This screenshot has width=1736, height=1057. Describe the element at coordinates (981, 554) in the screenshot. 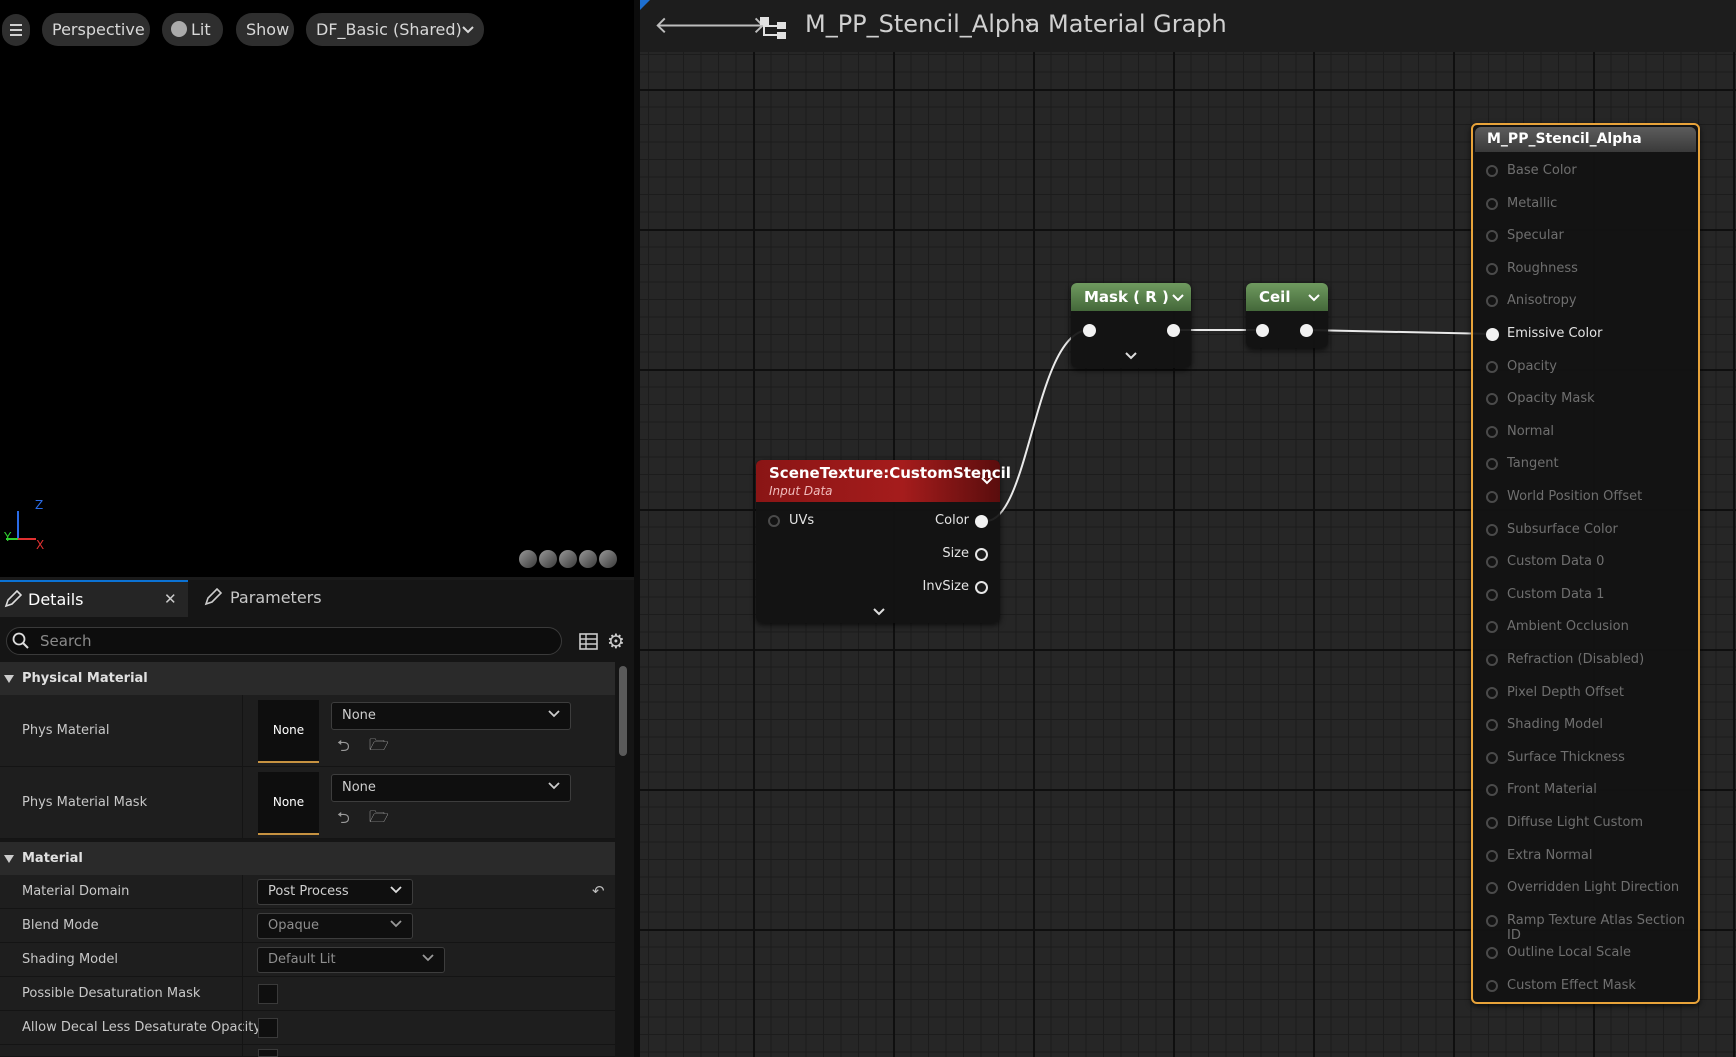

I see `size-output-pin` at that location.